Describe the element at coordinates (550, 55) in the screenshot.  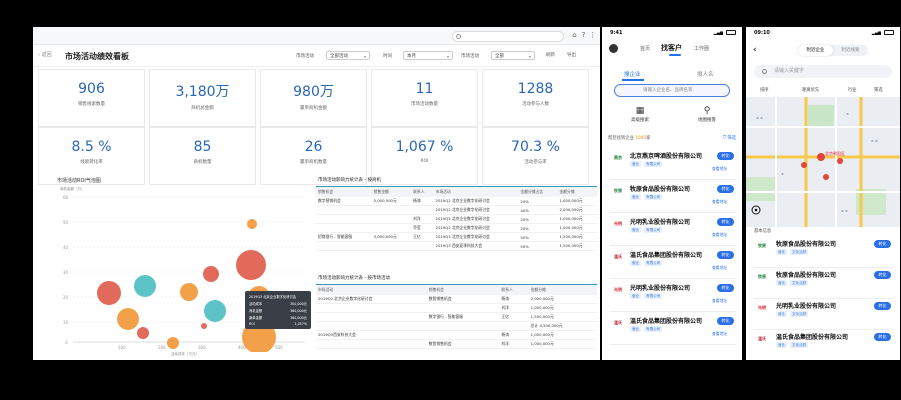
I see `refresh-button: 刷新` at that location.